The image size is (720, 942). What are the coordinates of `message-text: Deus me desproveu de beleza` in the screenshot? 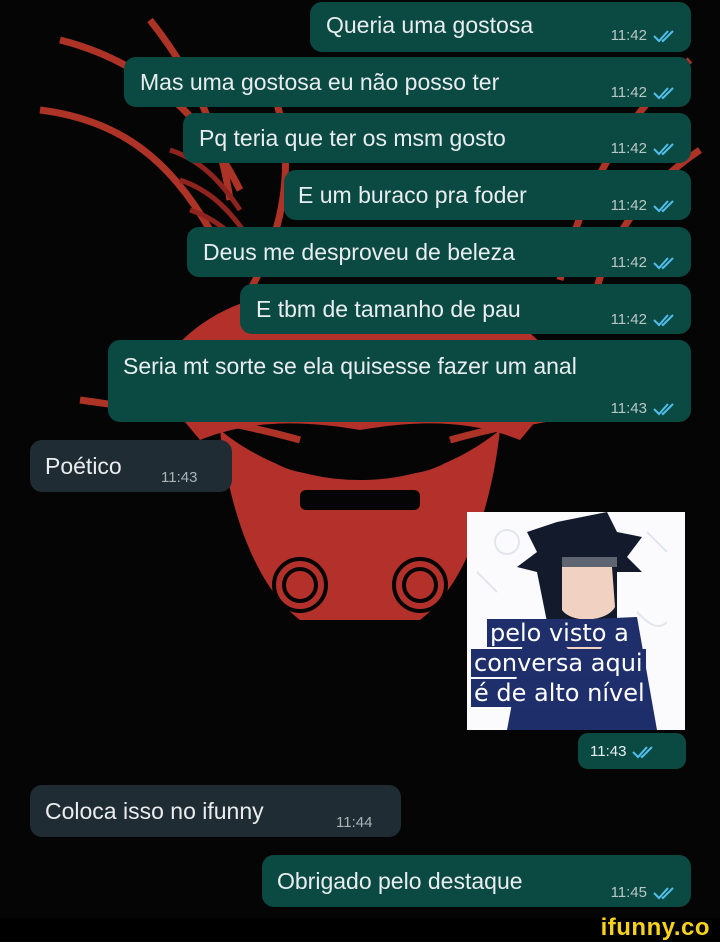 It's located at (359, 252).